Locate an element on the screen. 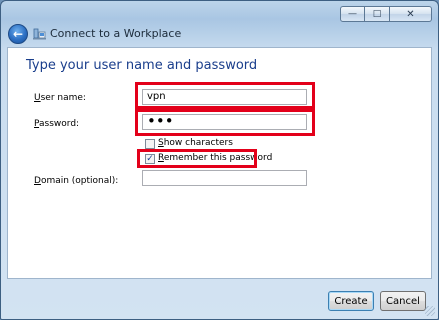 This screenshot has height=320, width=439. show-characters-checkbox is located at coordinates (150, 144).